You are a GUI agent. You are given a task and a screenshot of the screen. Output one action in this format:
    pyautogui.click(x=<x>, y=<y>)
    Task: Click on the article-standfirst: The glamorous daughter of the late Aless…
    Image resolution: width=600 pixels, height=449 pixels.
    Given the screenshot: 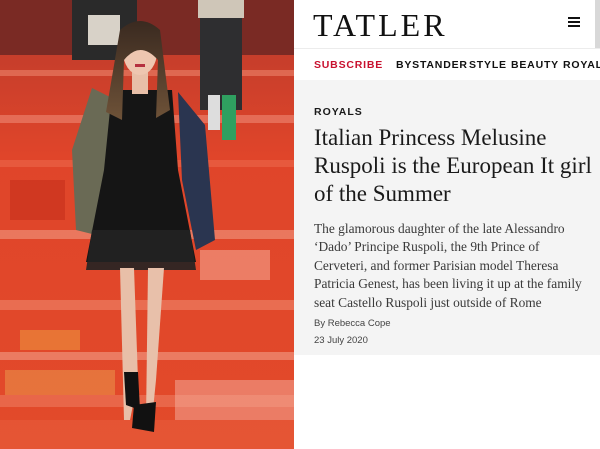 What is the action you would take?
    pyautogui.click(x=448, y=265)
    